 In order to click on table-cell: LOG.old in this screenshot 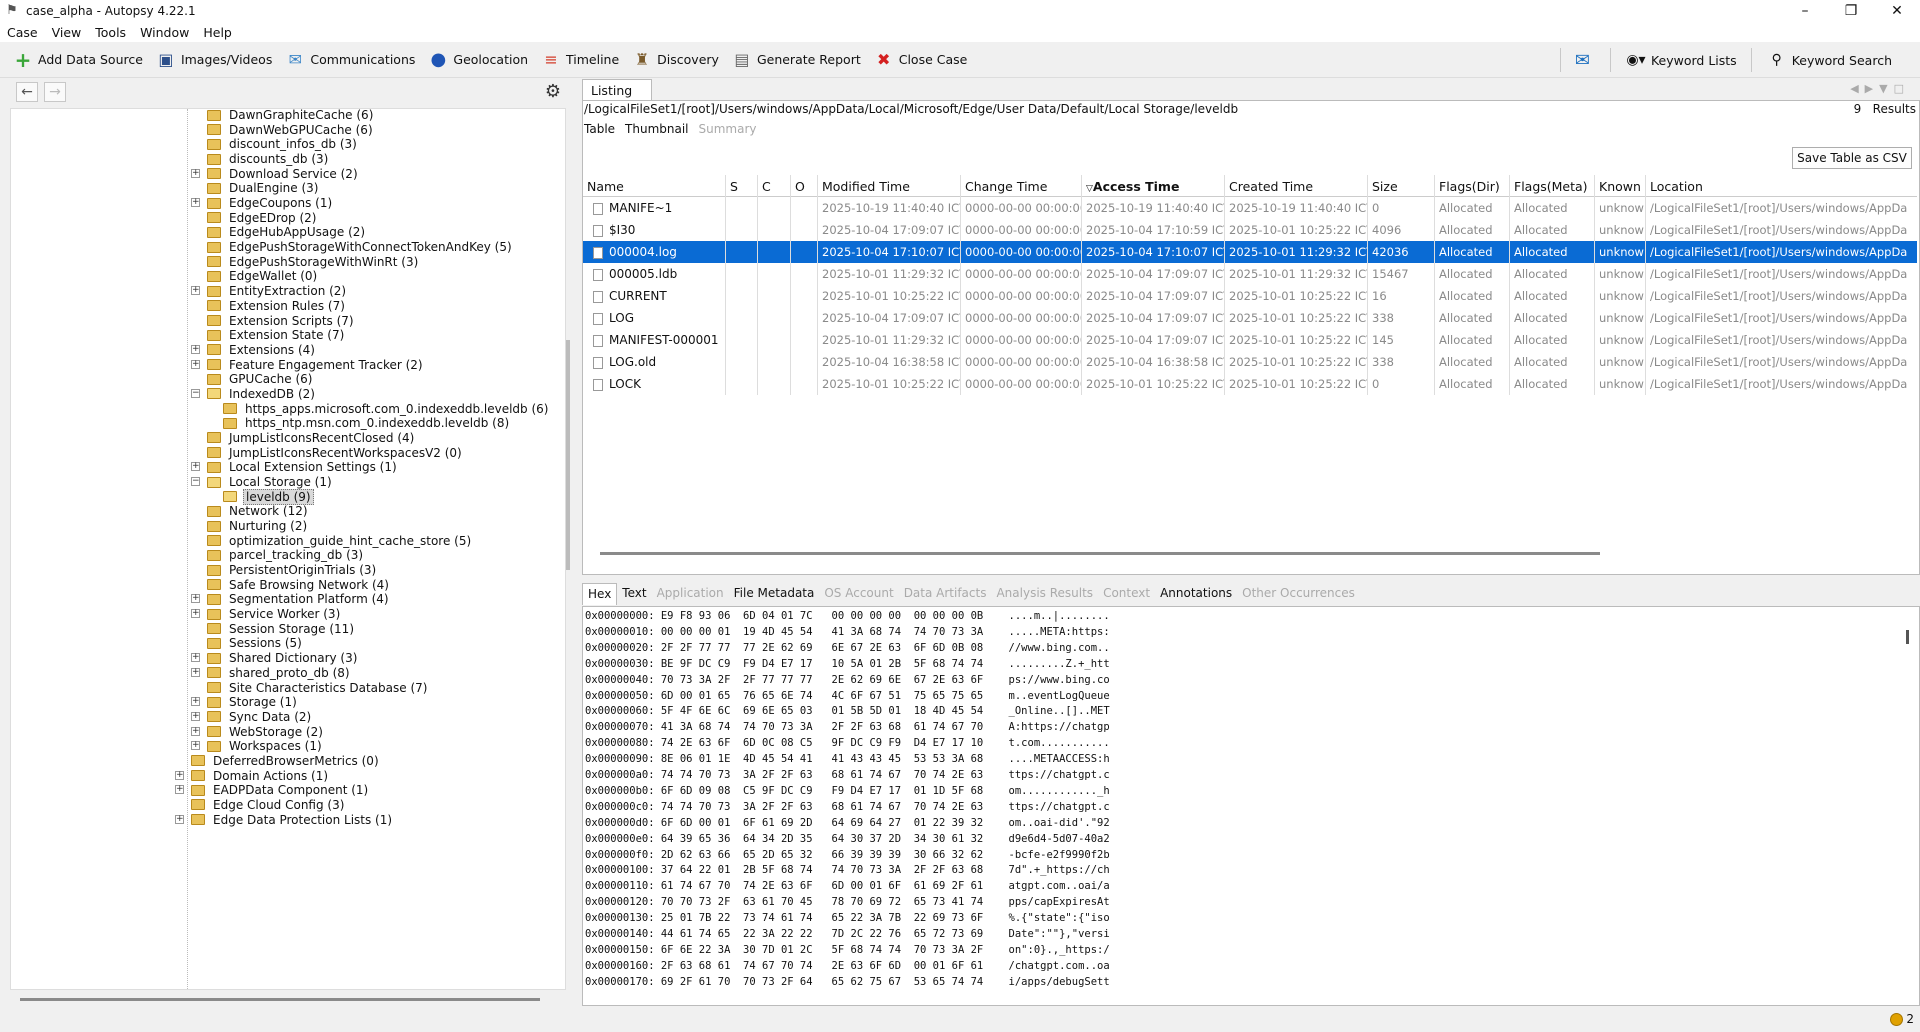, I will do `click(654, 362)`.